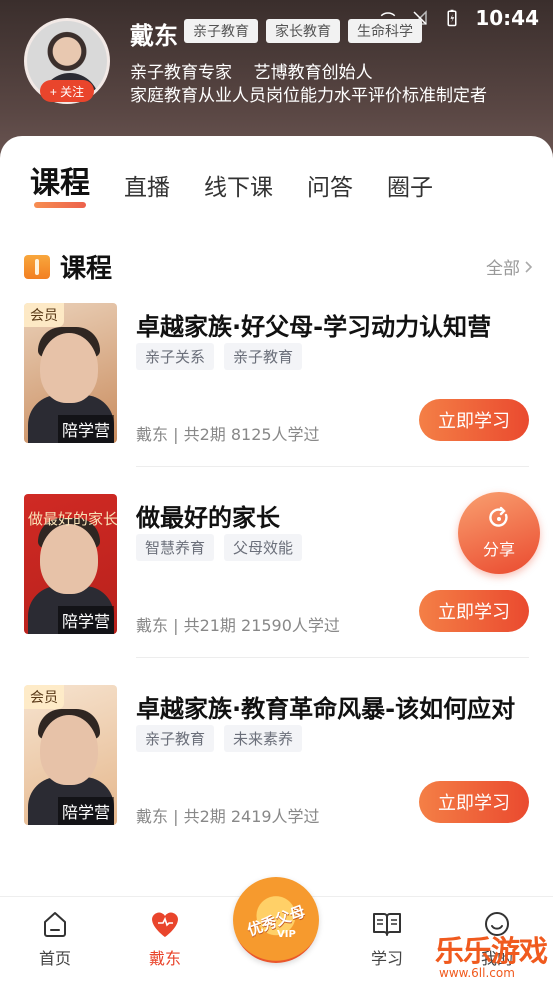 The image size is (553, 983). Describe the element at coordinates (54, 958) in the screenshot. I see `nav-label: 首页` at that location.